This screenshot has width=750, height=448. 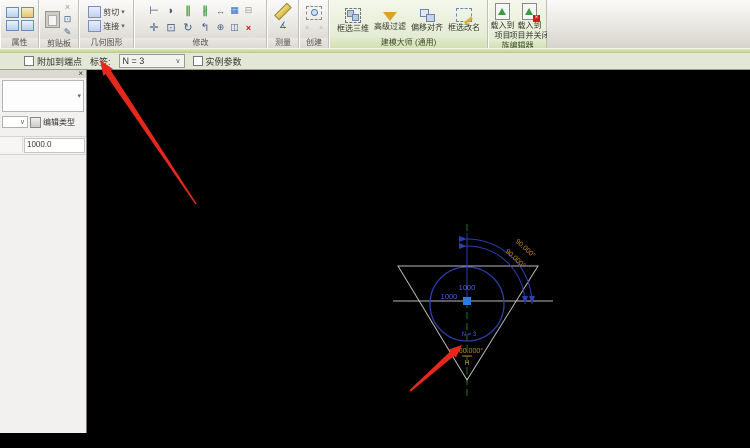 What do you see at coordinates (469, 335) in the screenshot?
I see `parameter-label-text: N = 3` at bounding box center [469, 335].